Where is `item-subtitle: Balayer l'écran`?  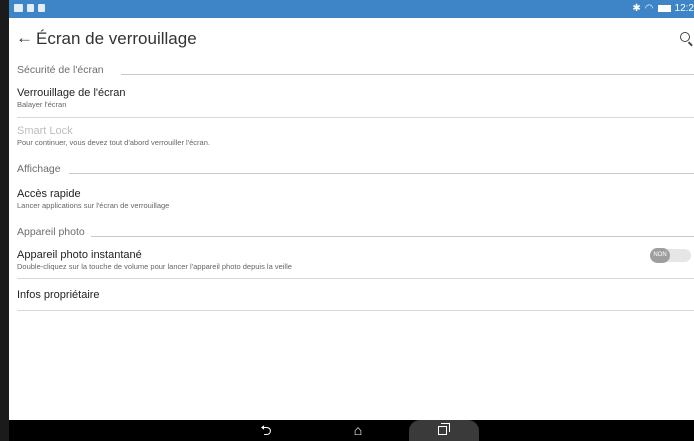
item-subtitle: Balayer l'écran is located at coordinates (42, 104).